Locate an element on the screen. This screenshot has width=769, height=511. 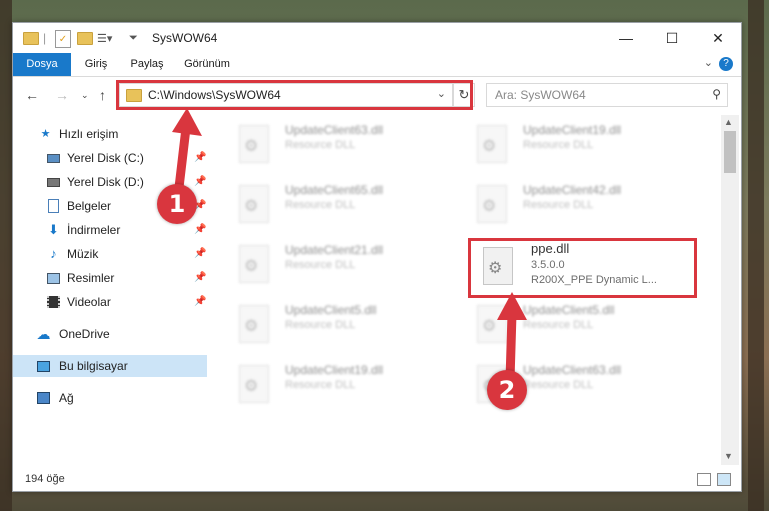
search-placeholder: Ara: SysWOW64 is located at coordinates (540, 95).